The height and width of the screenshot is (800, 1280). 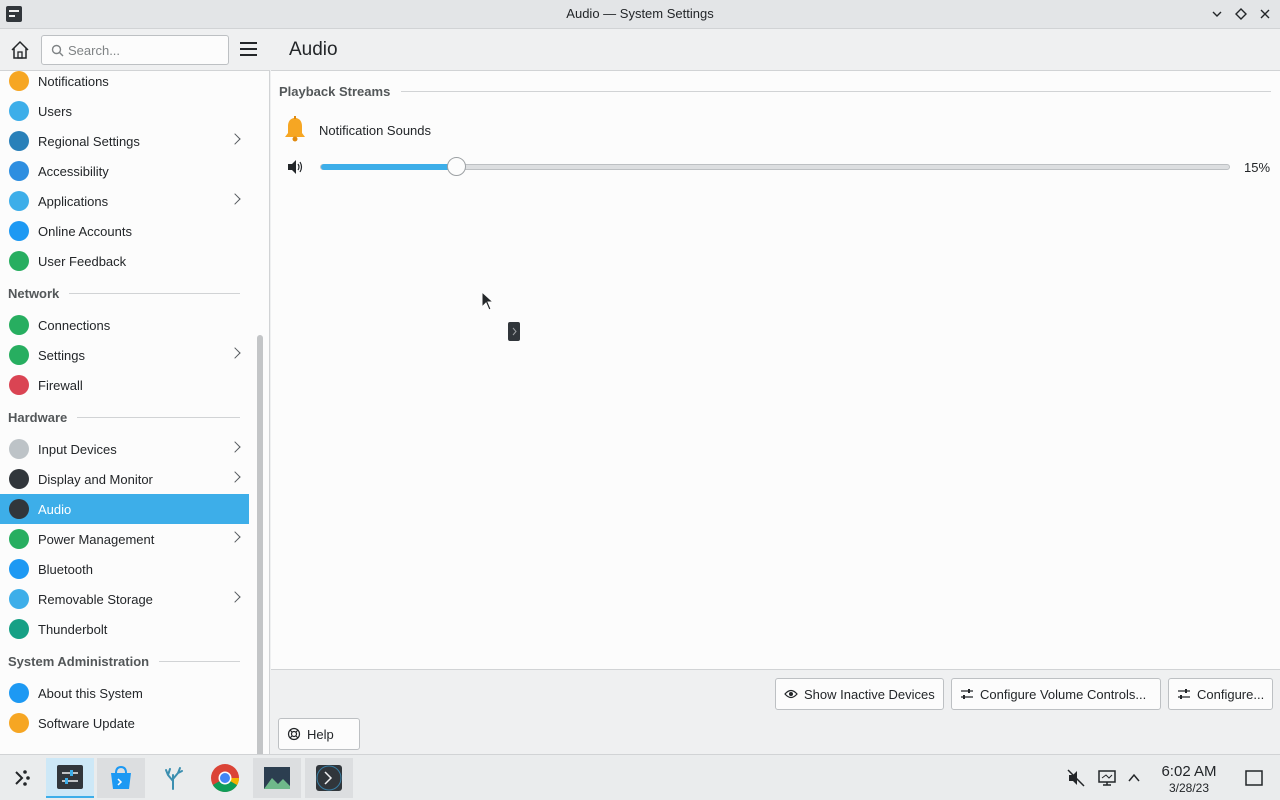 I want to click on sidebar-item-firewall: Firewall, so click(x=124, y=385).